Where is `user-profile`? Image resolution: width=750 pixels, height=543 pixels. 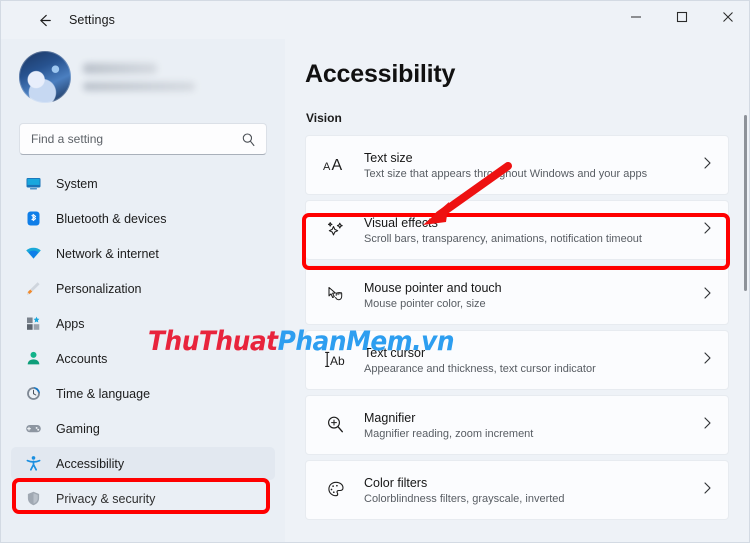 user-profile is located at coordinates (152, 77).